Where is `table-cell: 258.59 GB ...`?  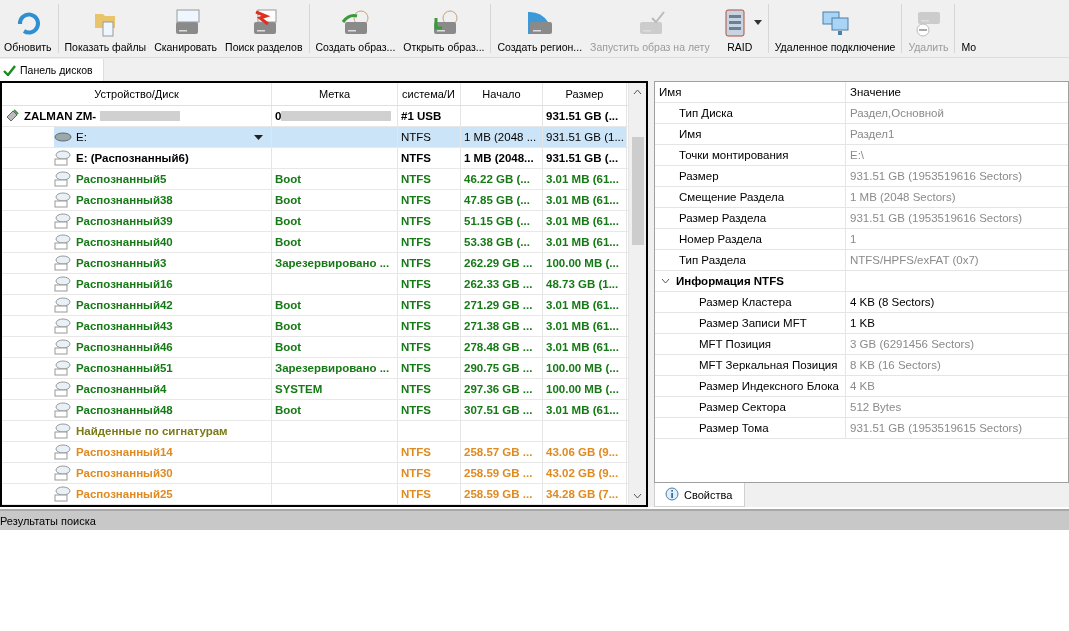
table-cell: 258.59 GB ... is located at coordinates (498, 473).